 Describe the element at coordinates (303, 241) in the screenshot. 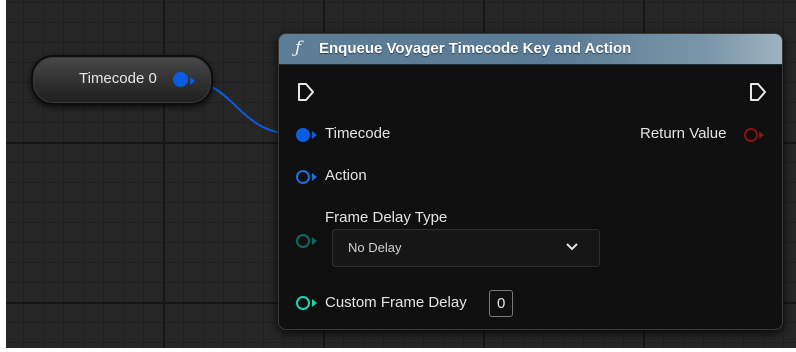

I see `frame-delay-type-input-pin` at that location.